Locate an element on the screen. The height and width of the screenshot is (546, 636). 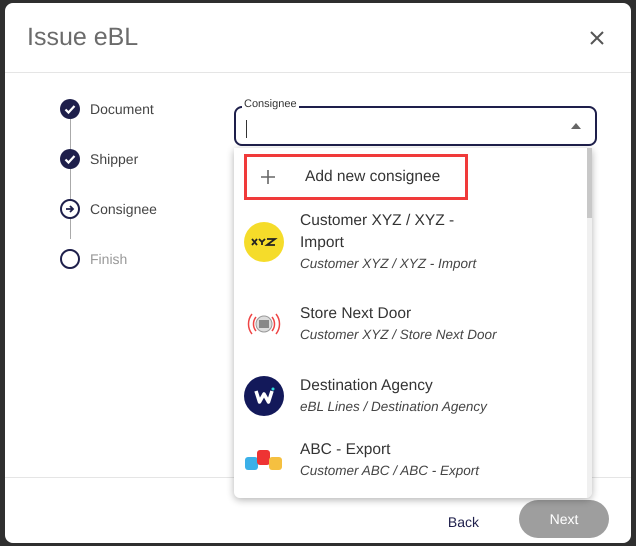
field-label: Consignee is located at coordinates (270, 104).